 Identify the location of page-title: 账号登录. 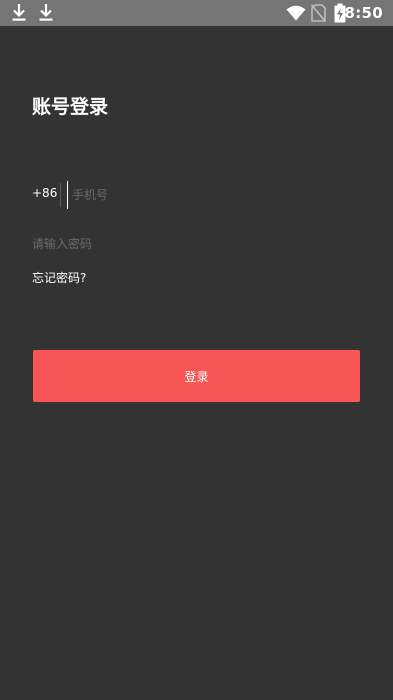
(70, 107).